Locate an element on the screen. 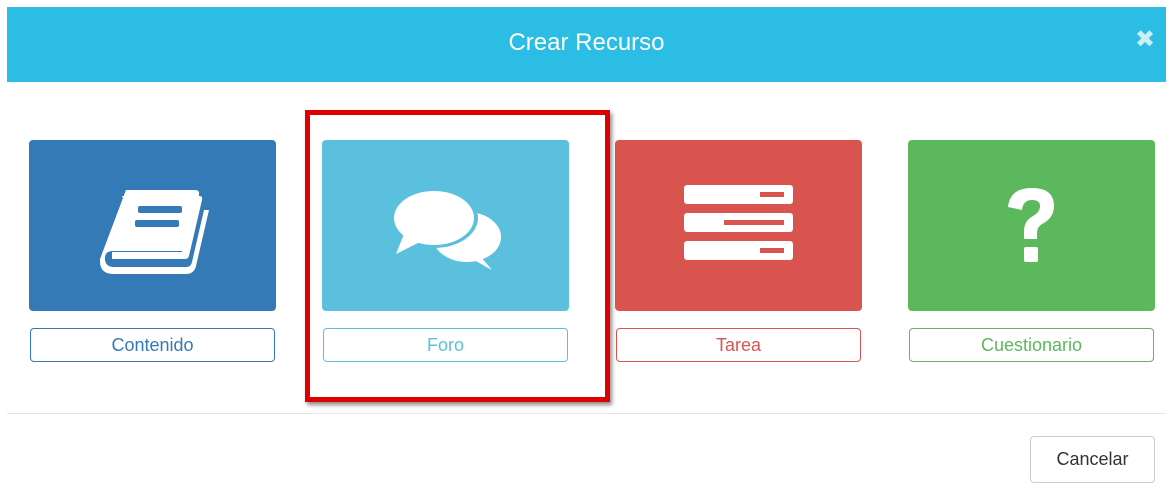 Image resolution: width=1173 pixels, height=503 pixels. book-icon is located at coordinates (154, 232).